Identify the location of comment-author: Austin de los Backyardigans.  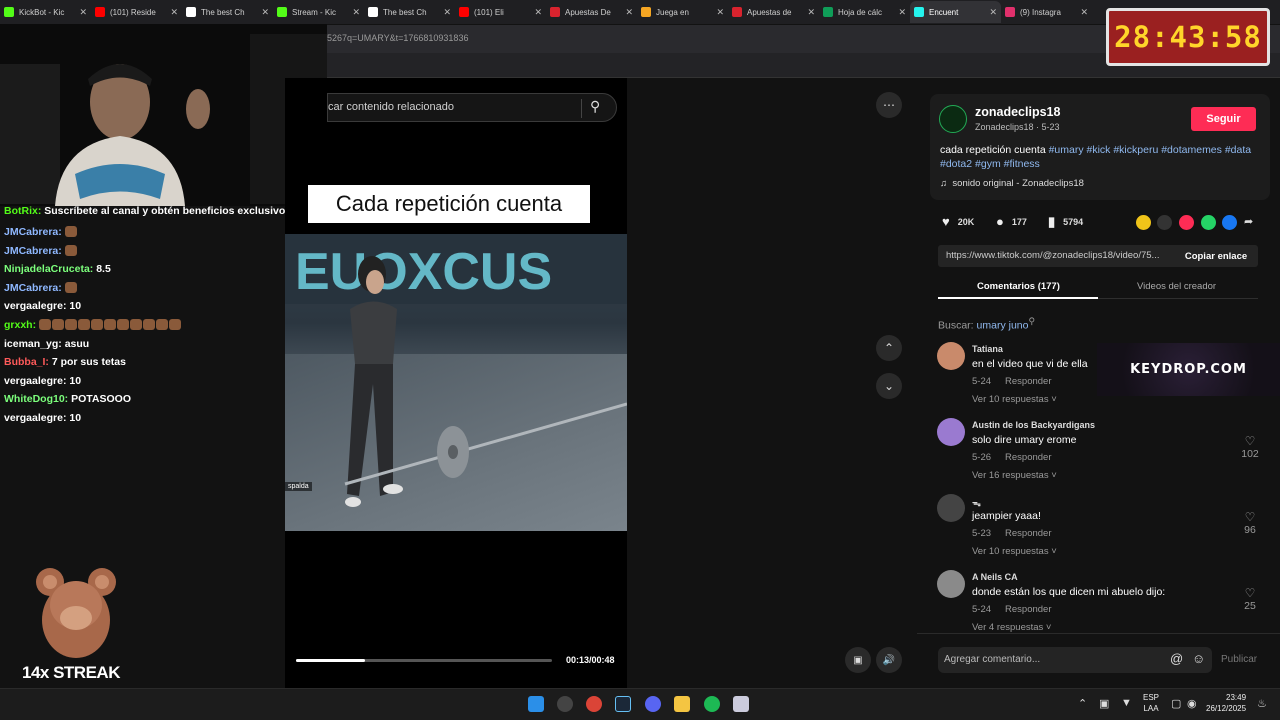
(1033, 425).